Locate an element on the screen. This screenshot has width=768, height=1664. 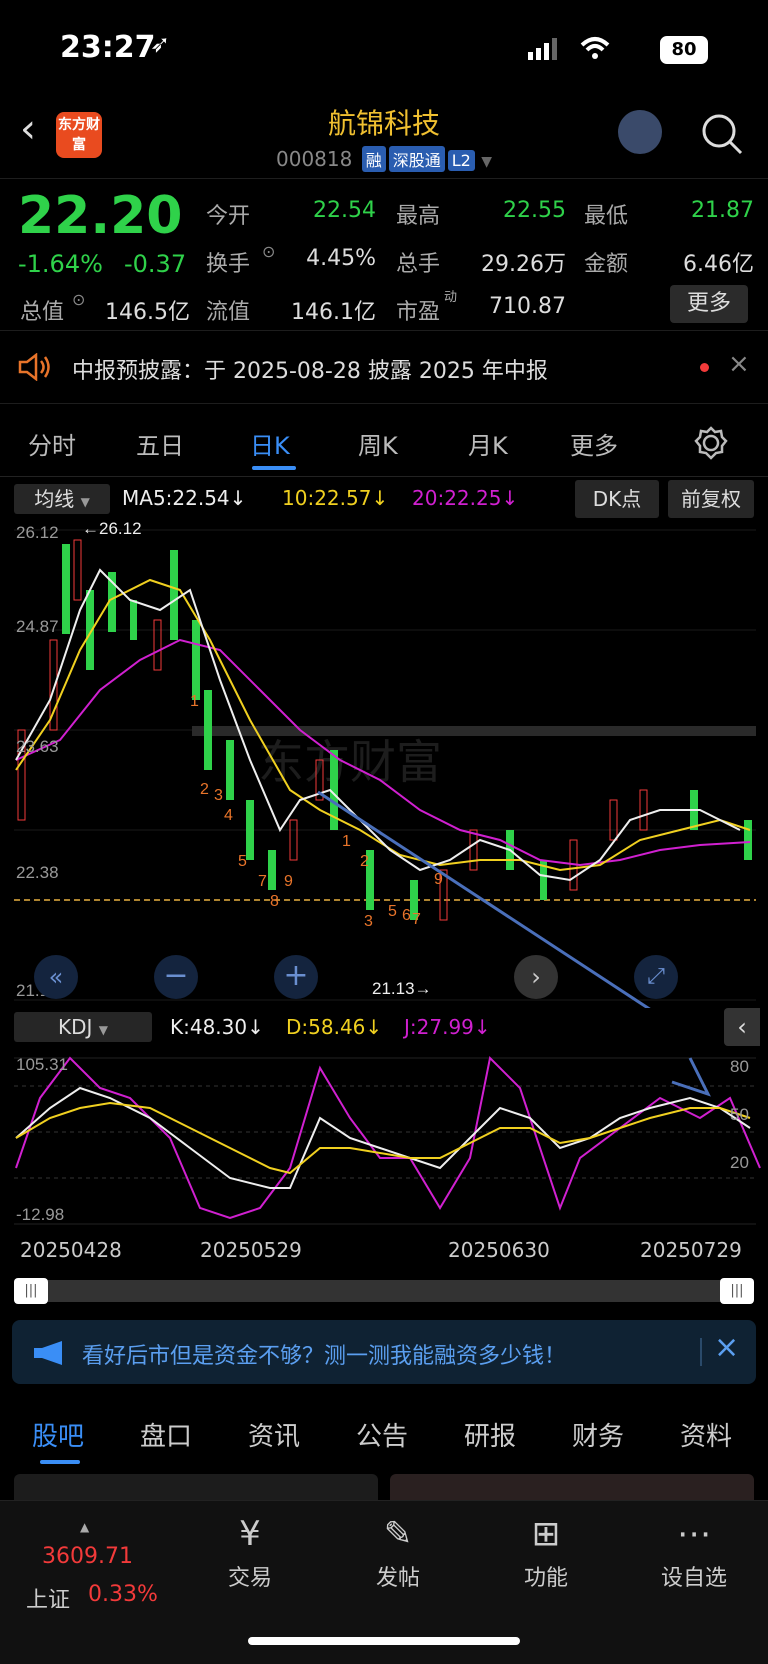
value-pe: 710.87 is located at coordinates (527, 306).